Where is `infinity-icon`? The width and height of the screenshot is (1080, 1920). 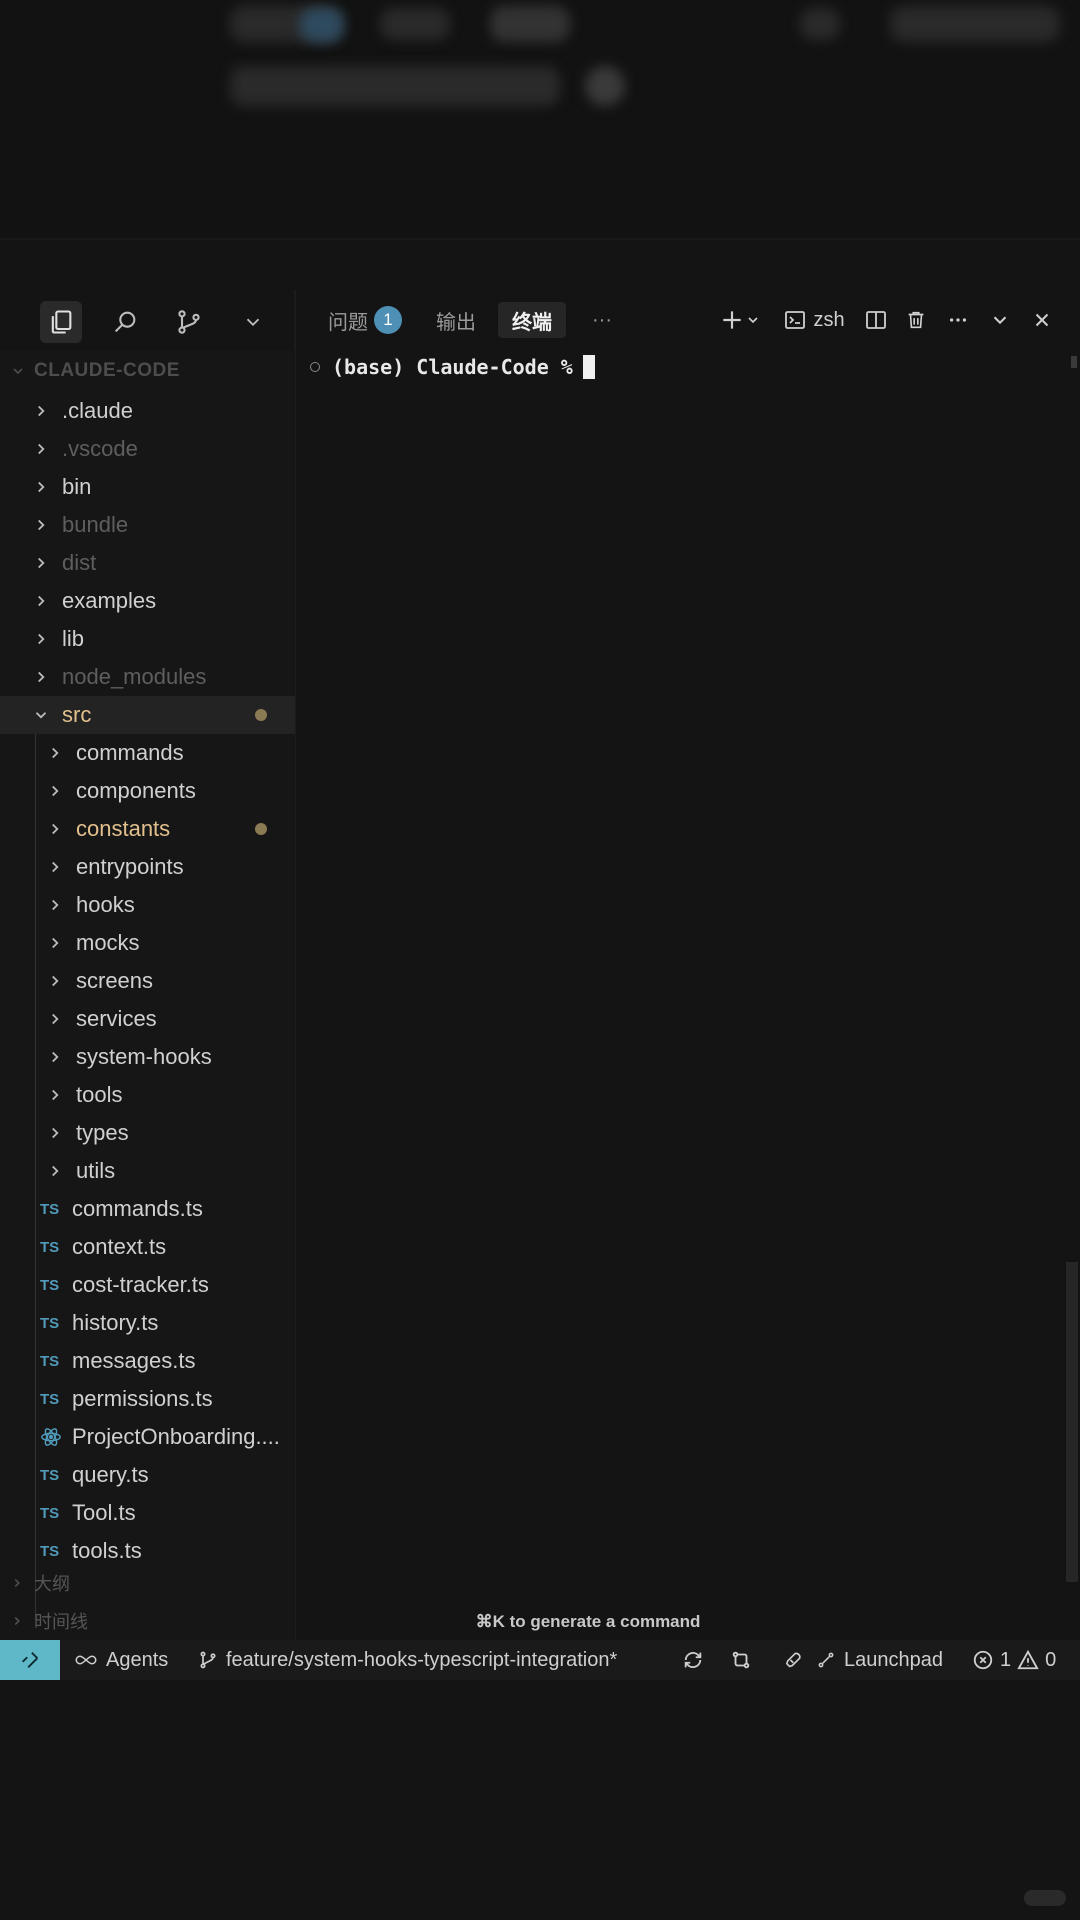 infinity-icon is located at coordinates (86, 1660).